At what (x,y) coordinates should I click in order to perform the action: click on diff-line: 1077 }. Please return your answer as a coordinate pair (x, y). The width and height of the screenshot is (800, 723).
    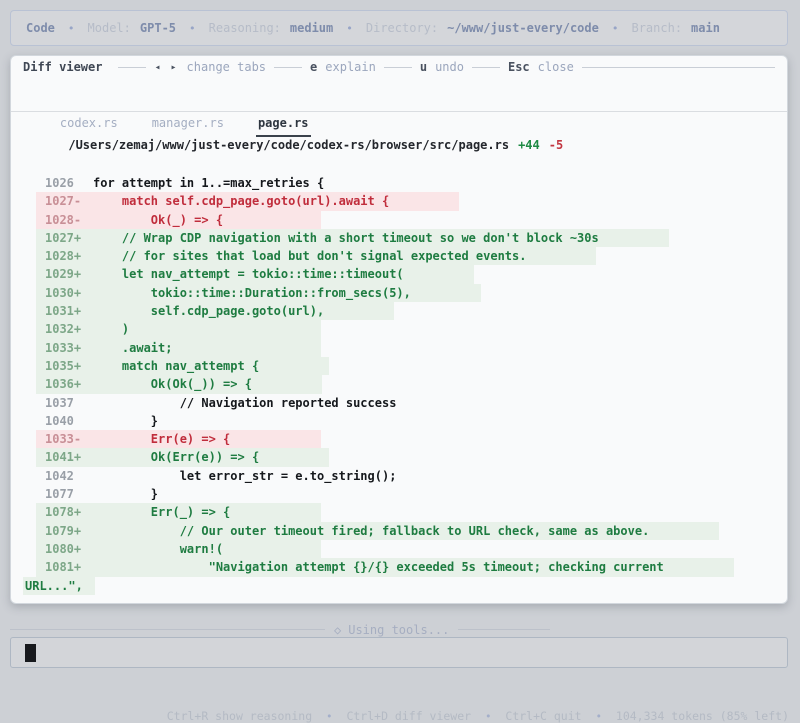
    Looking at the image, I should click on (399, 494).